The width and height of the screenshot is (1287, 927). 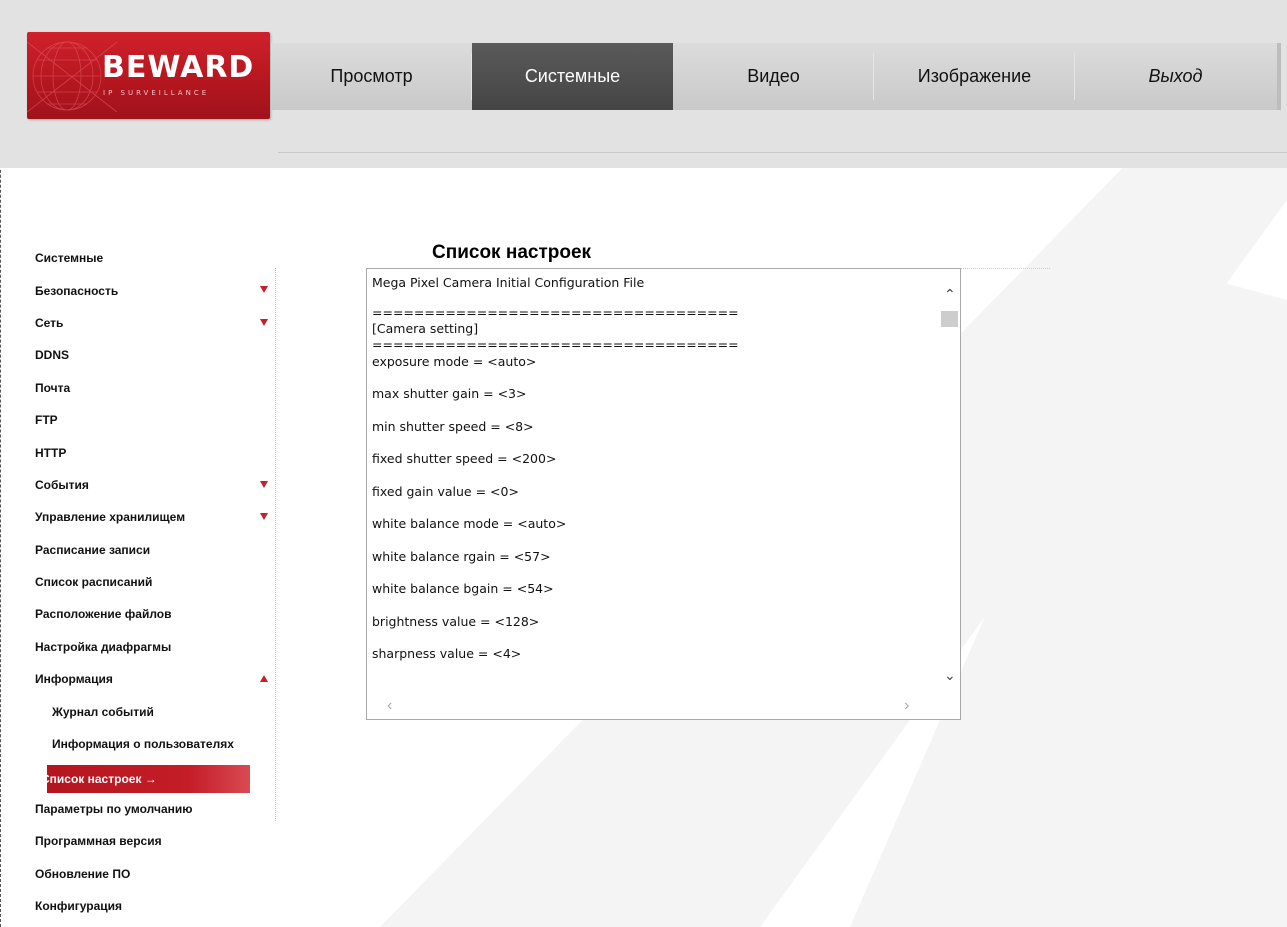 What do you see at coordinates (157, 420) in the screenshot?
I see `sidebar-item-ftp: FTP` at bounding box center [157, 420].